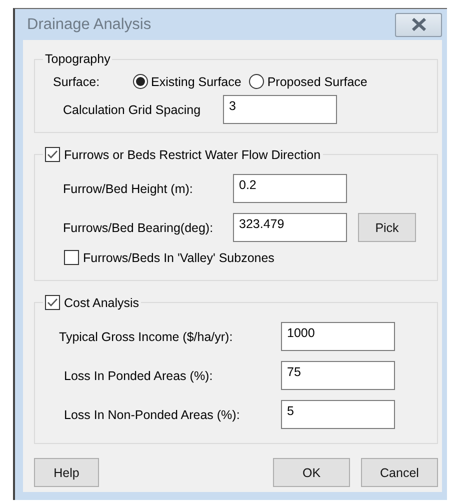 This screenshot has width=452, height=501. What do you see at coordinates (139, 375) in the screenshot?
I see `field-label: Loss In Ponded Areas (%):` at bounding box center [139, 375].